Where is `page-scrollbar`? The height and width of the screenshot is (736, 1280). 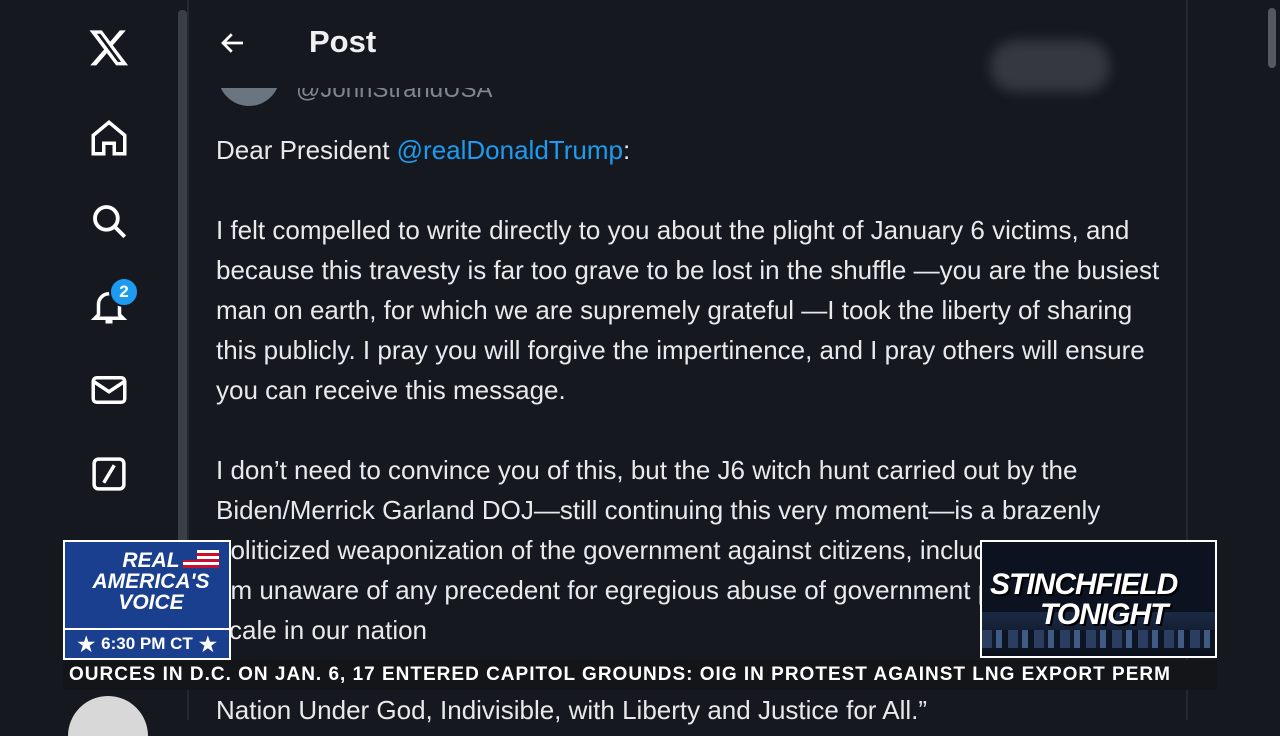 page-scrollbar is located at coordinates (1272, 38).